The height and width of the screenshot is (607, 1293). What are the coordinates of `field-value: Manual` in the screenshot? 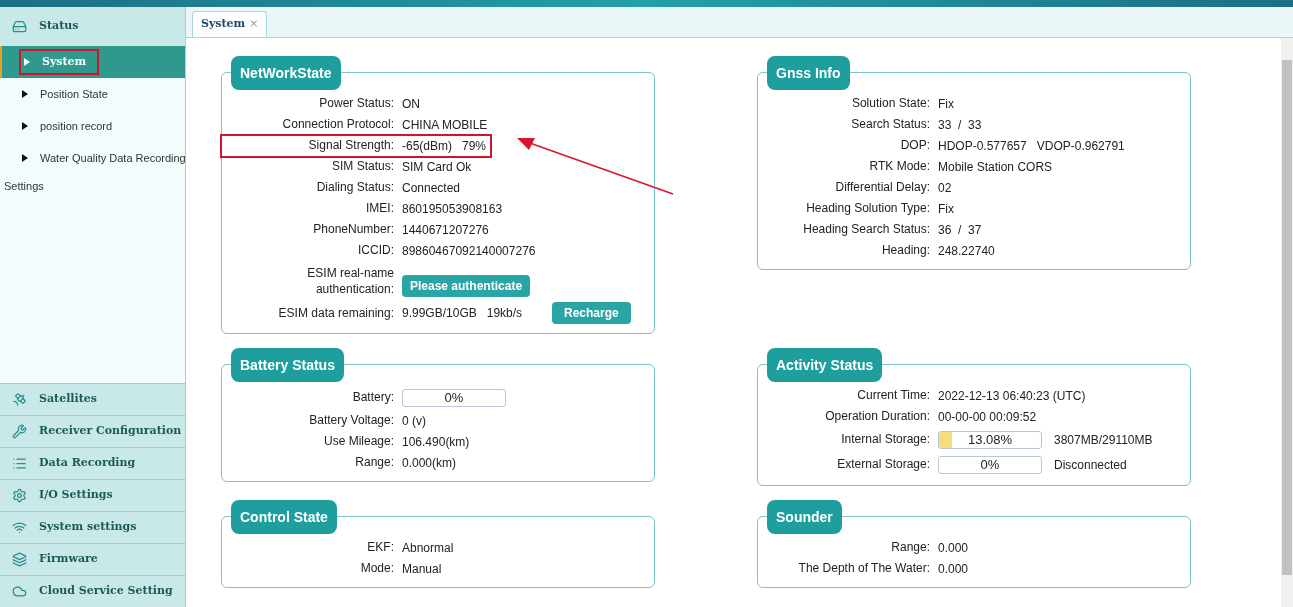 It's located at (422, 569).